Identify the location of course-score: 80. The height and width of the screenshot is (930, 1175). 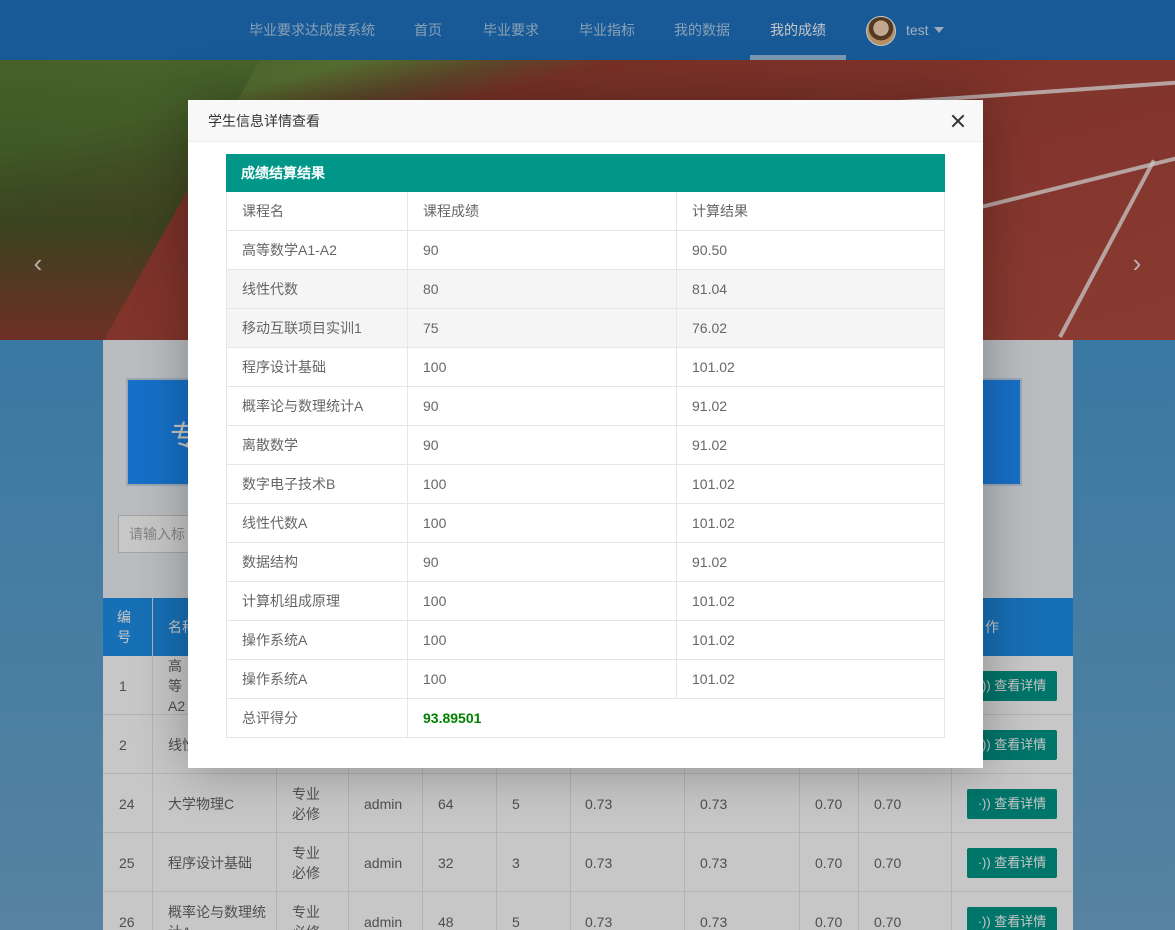
(542, 289).